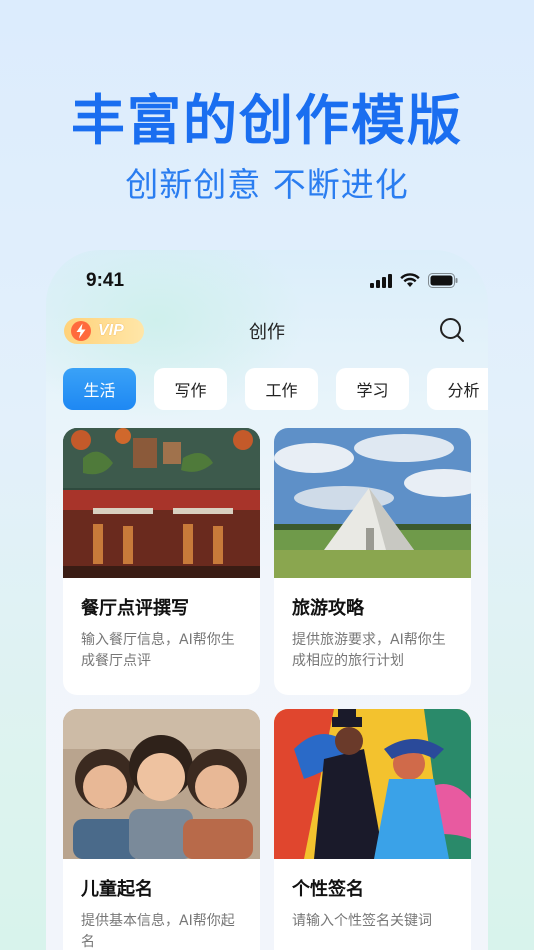 The height and width of the screenshot is (950, 534). I want to click on card-desc: 提供基本信息，AI帮你起名, so click(158, 931).